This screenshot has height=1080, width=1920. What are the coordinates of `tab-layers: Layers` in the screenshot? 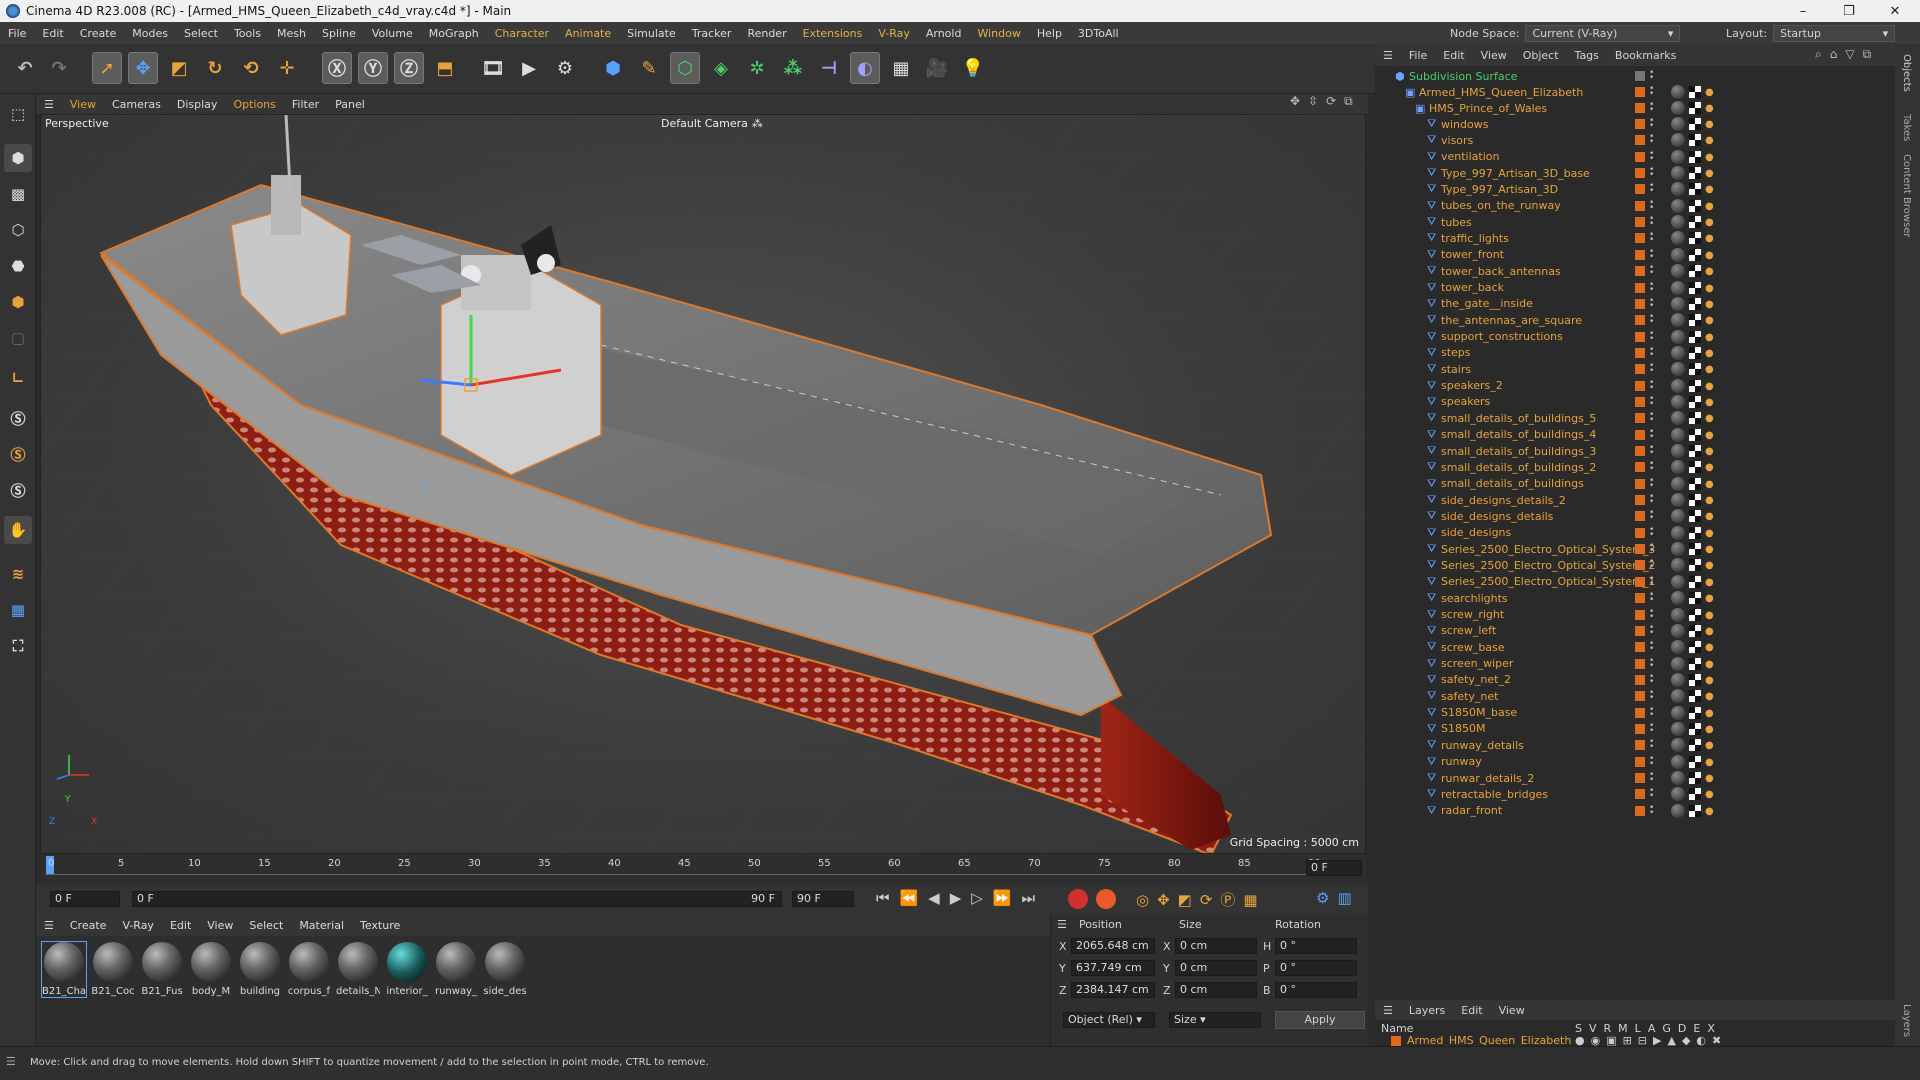 It's located at (1906, 1020).